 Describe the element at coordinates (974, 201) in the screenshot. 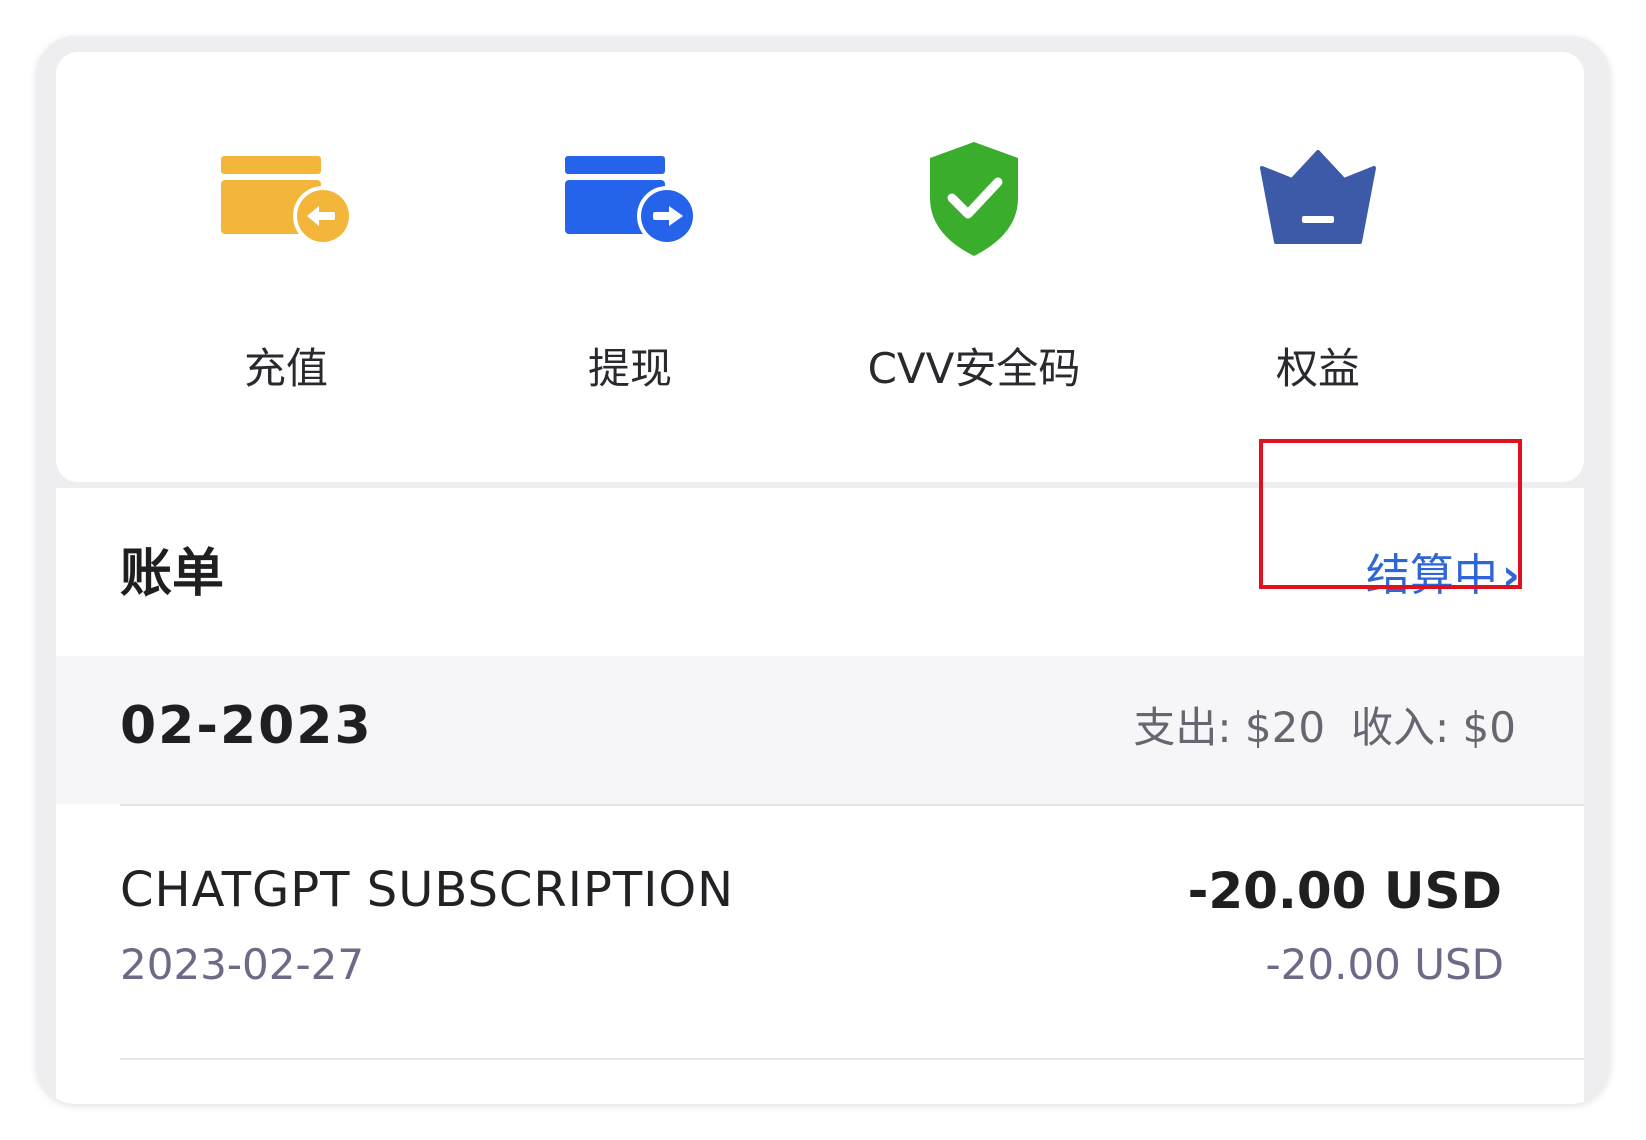

I see `shield-check-icon` at that location.